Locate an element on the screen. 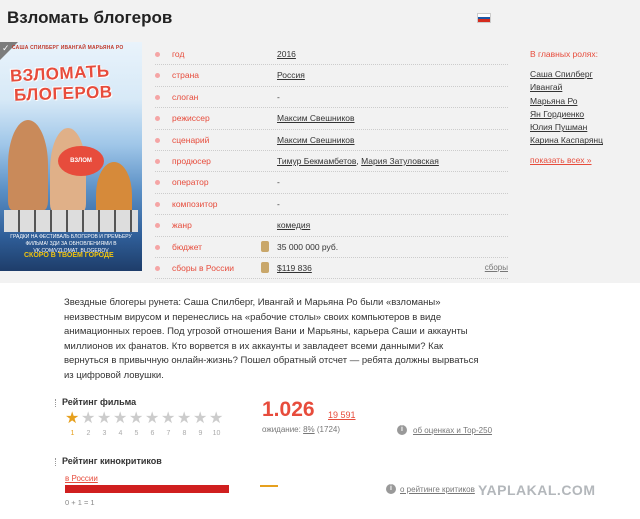 The height and width of the screenshot is (519, 640). star-number: 8 is located at coordinates (184, 433).